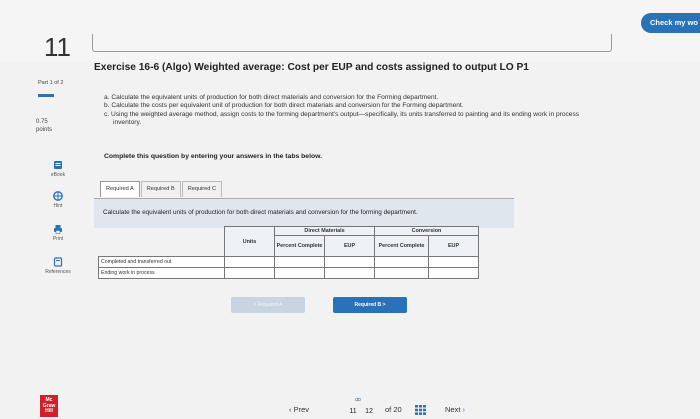 This screenshot has width=700, height=419. Describe the element at coordinates (44, 126) in the screenshot. I see `points: 0.75 points` at that location.